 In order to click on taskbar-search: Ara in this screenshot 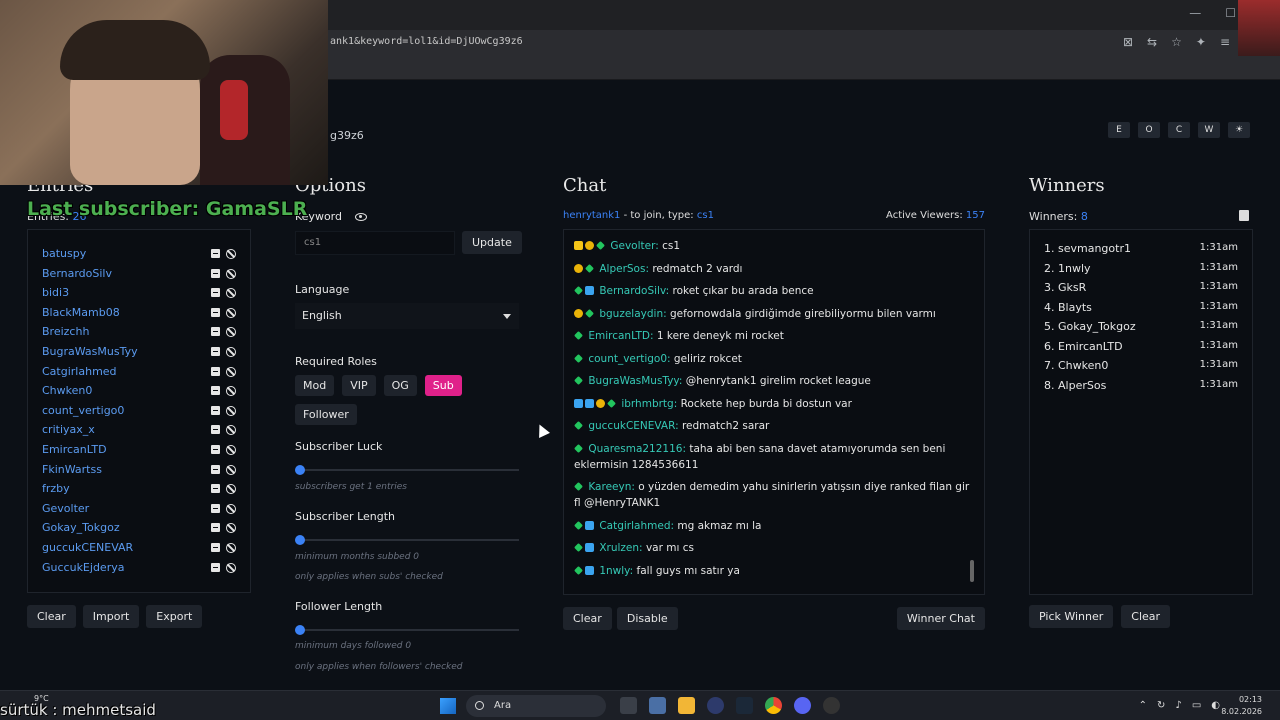, I will do `click(536, 706)`.